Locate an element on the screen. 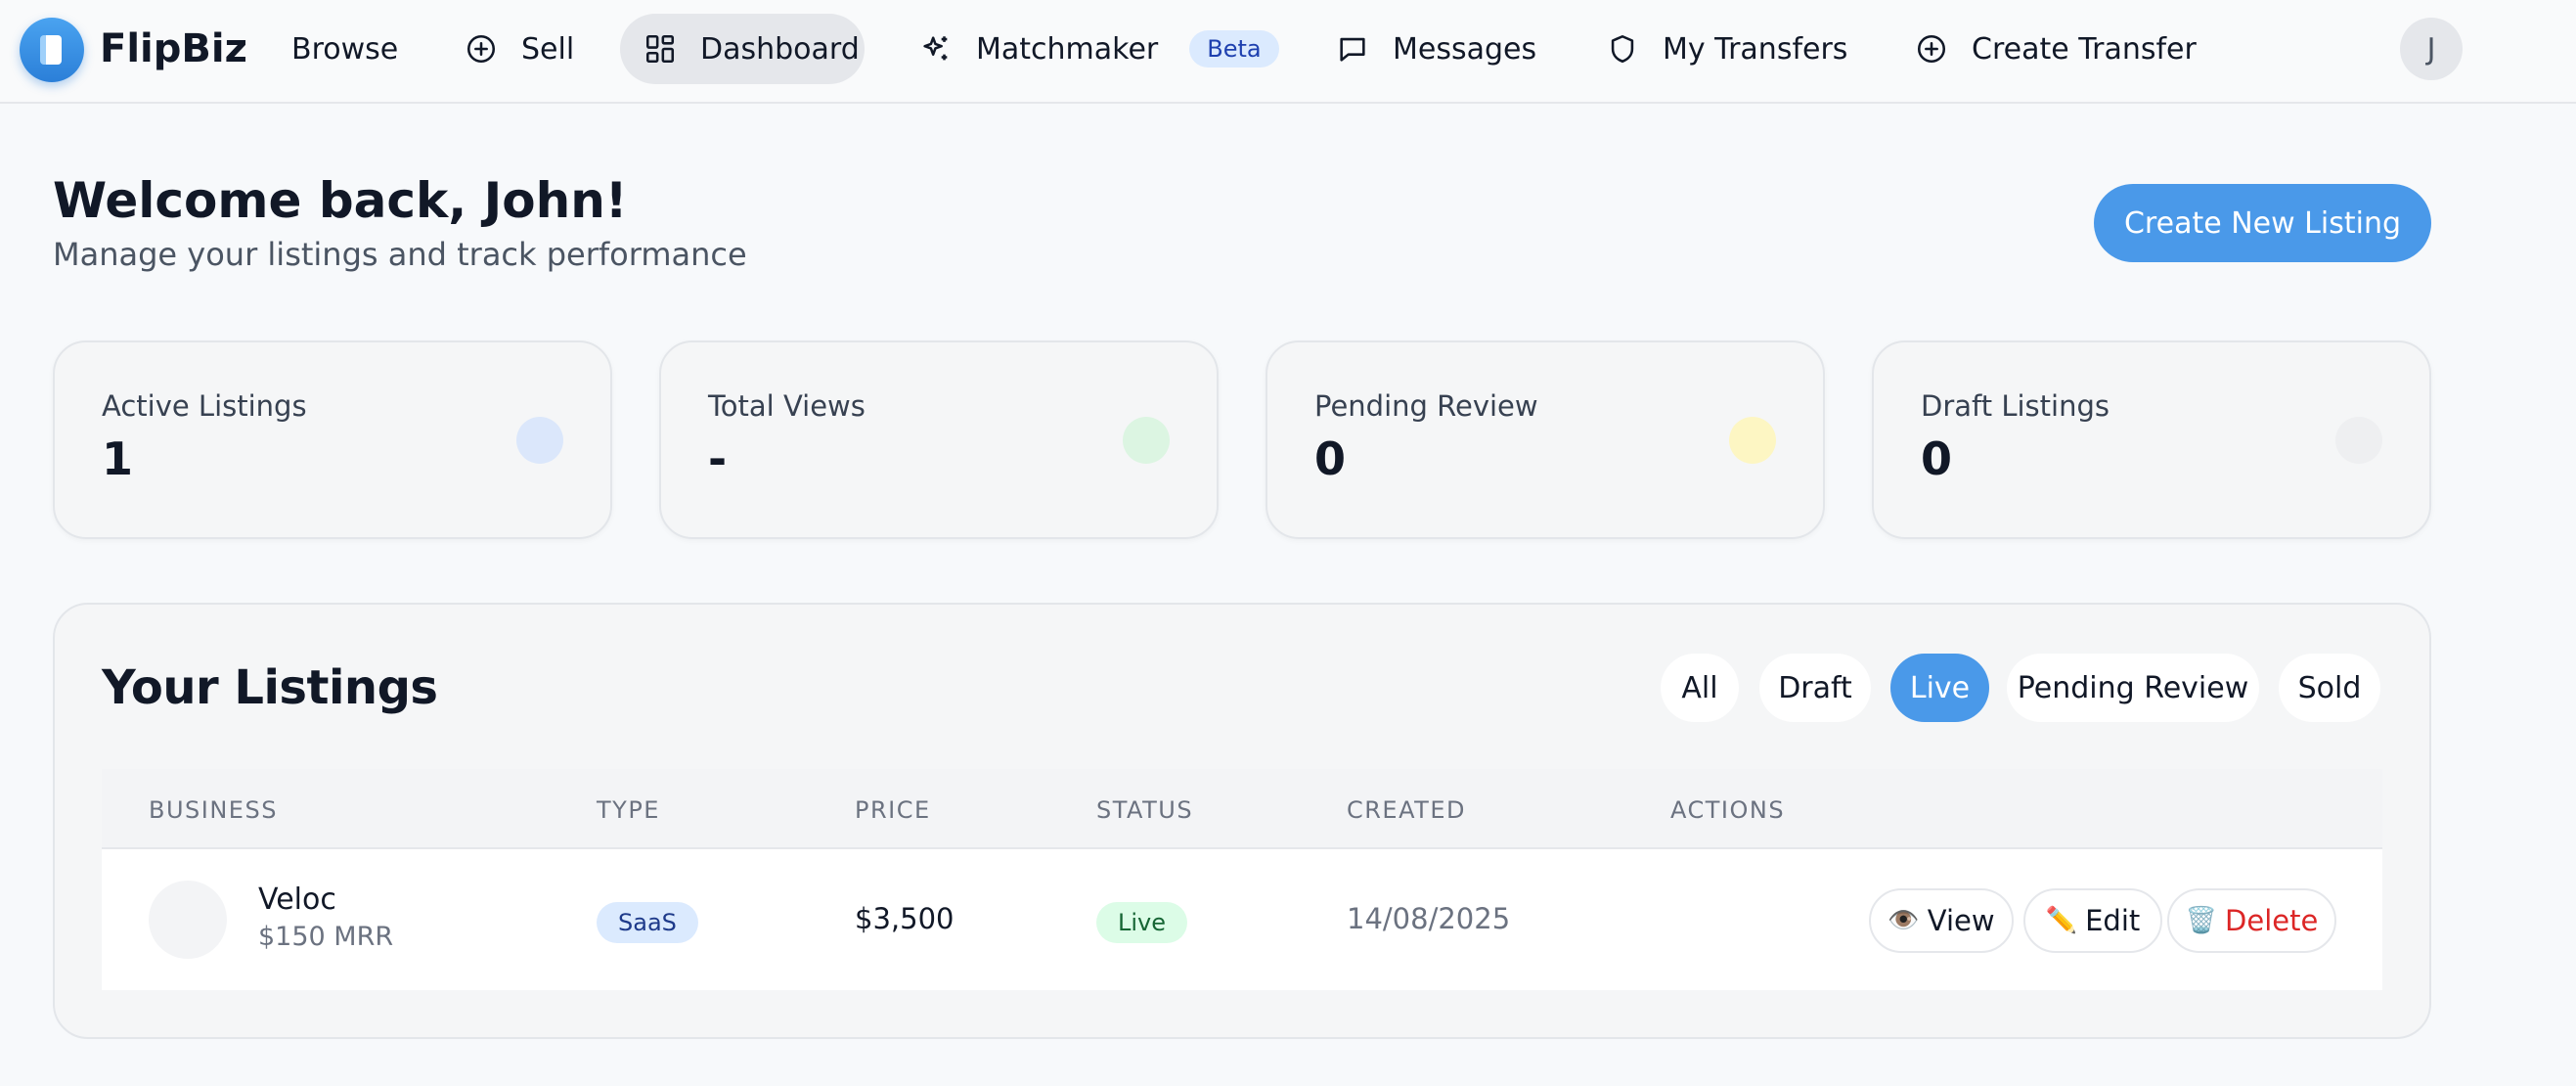 This screenshot has width=2576, height=1086. stat-value: 1 is located at coordinates (118, 458).